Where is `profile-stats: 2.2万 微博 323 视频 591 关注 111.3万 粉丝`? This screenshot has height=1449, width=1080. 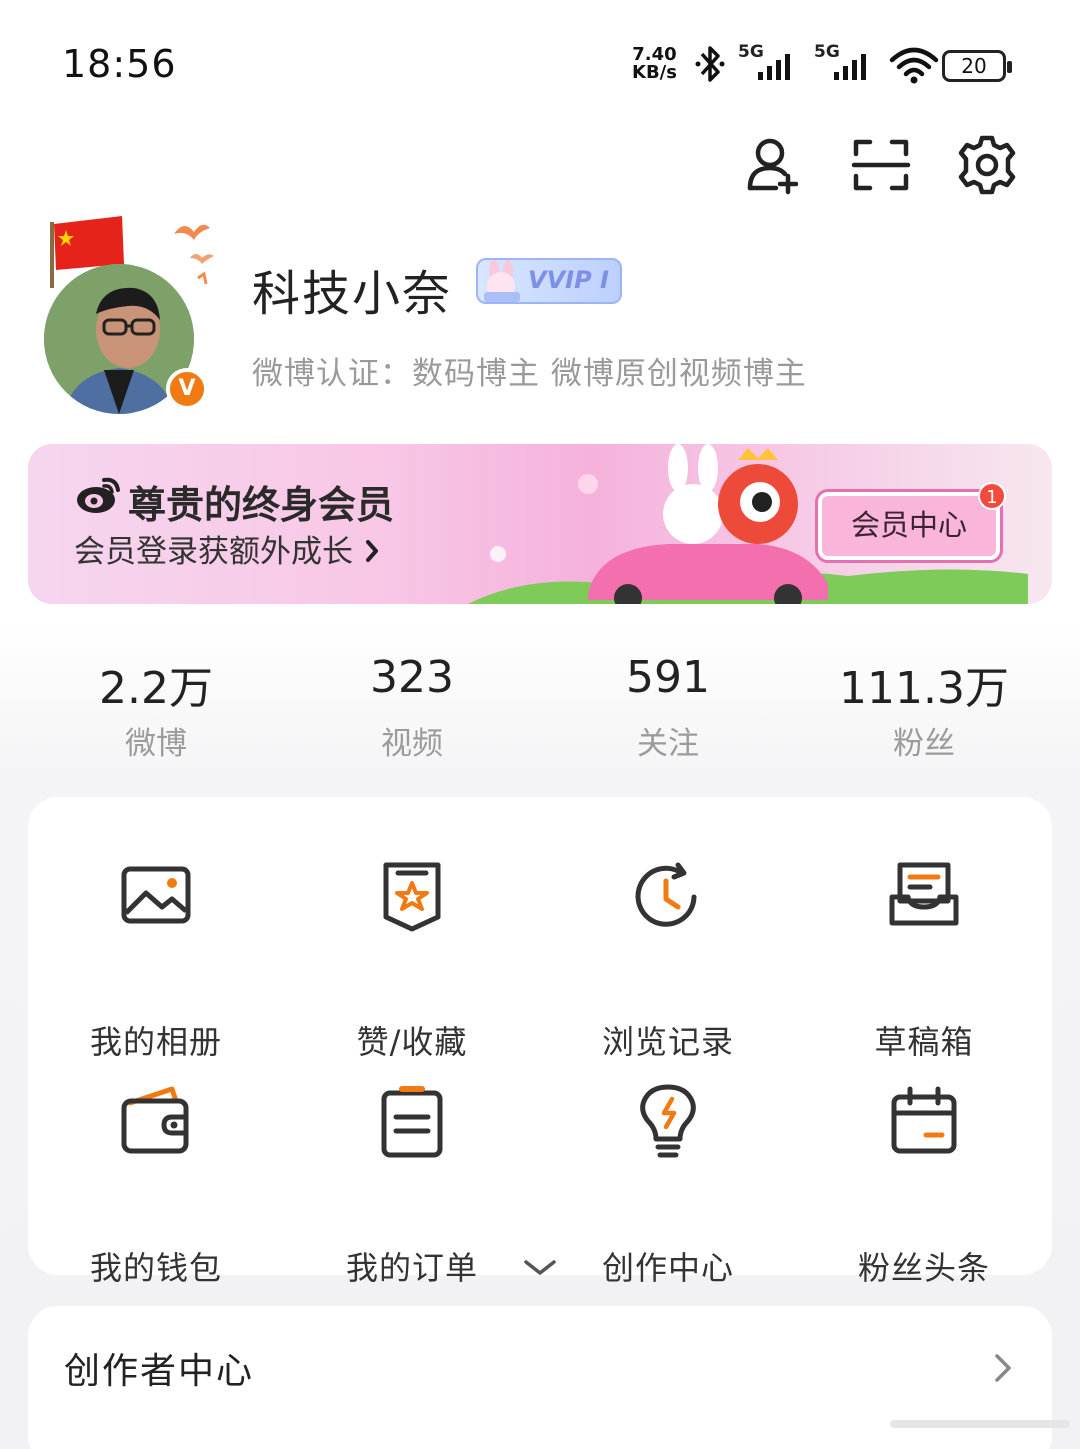
profile-stats: 2.2万 微博 323 视频 591 关注 111.3万 粉丝 is located at coordinates (540, 712).